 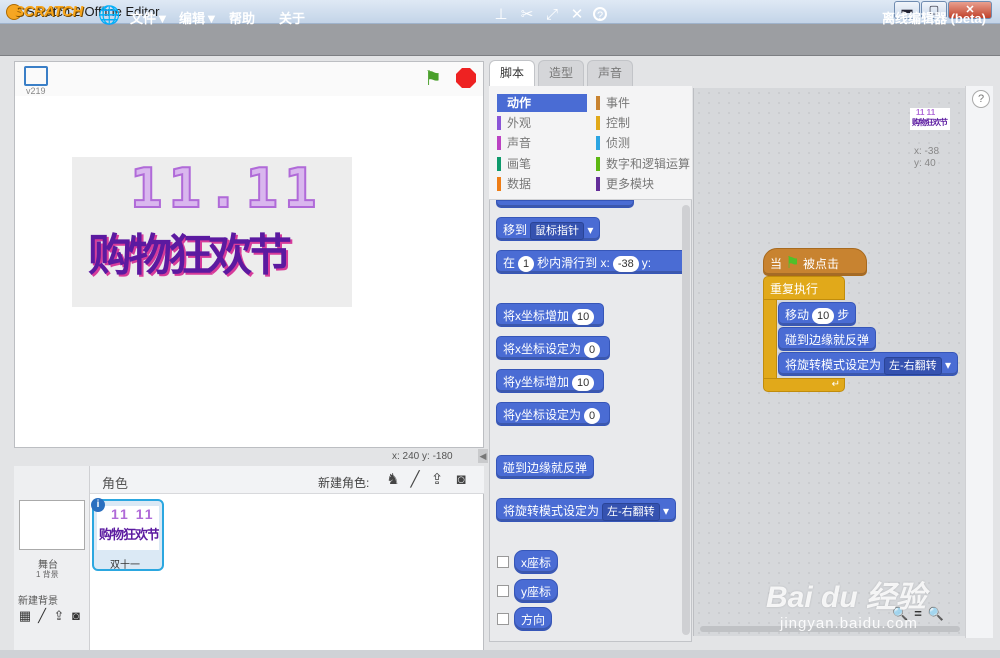 I want to click on sprites-header, so click(x=287, y=480).